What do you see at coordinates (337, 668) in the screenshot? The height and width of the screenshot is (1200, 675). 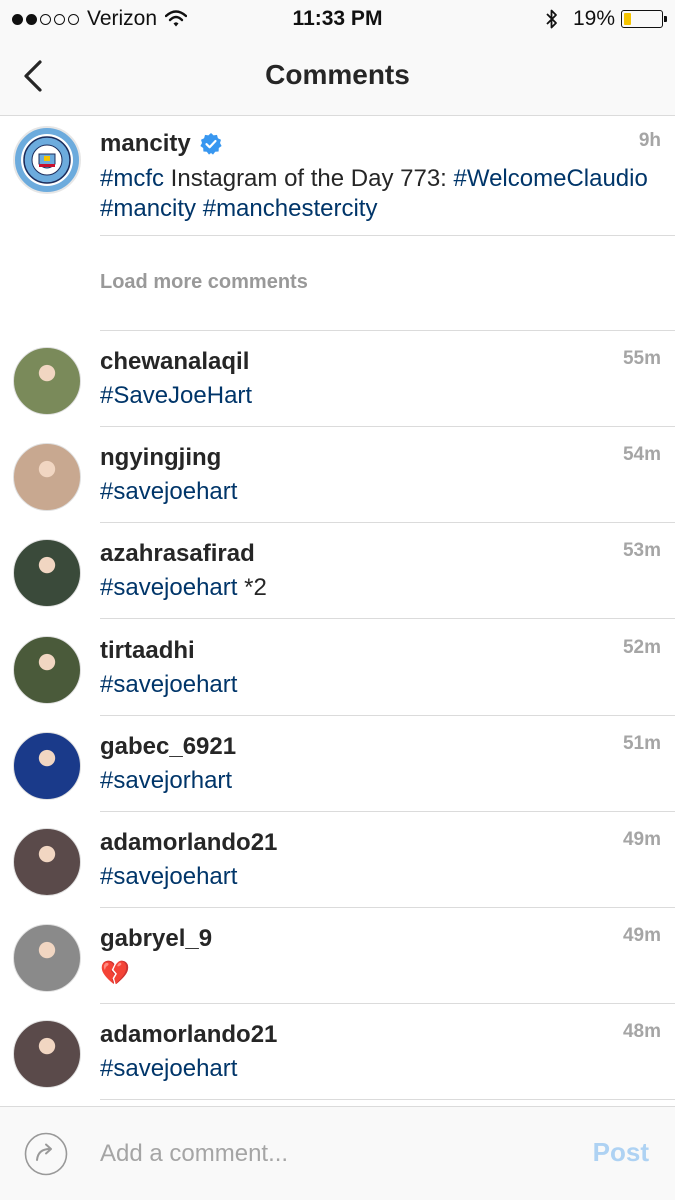 I see `comment-row: tirtaadhi #savejoehart 52m` at bounding box center [337, 668].